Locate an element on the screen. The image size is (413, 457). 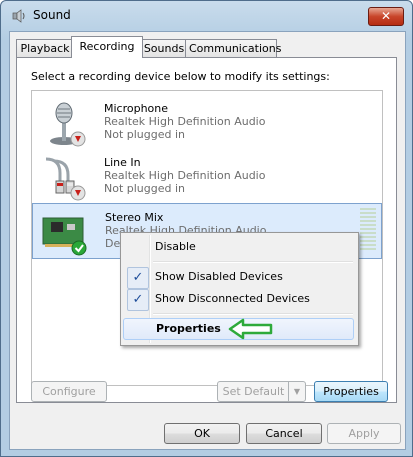
tab-playback: Playback is located at coordinates (45, 48).